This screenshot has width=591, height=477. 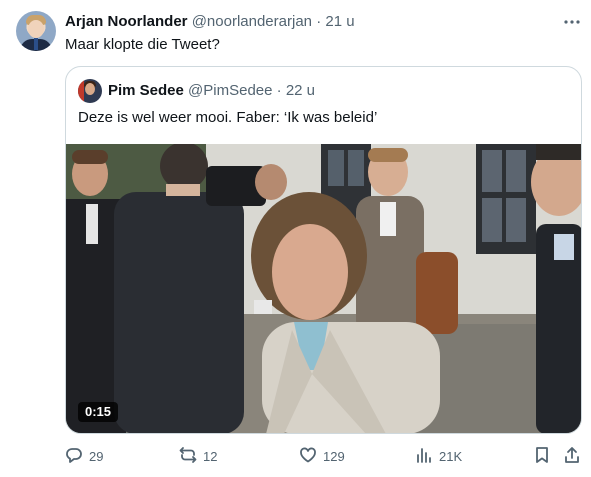 I want to click on quoted-author-handle: @PimSedee, so click(x=230, y=90).